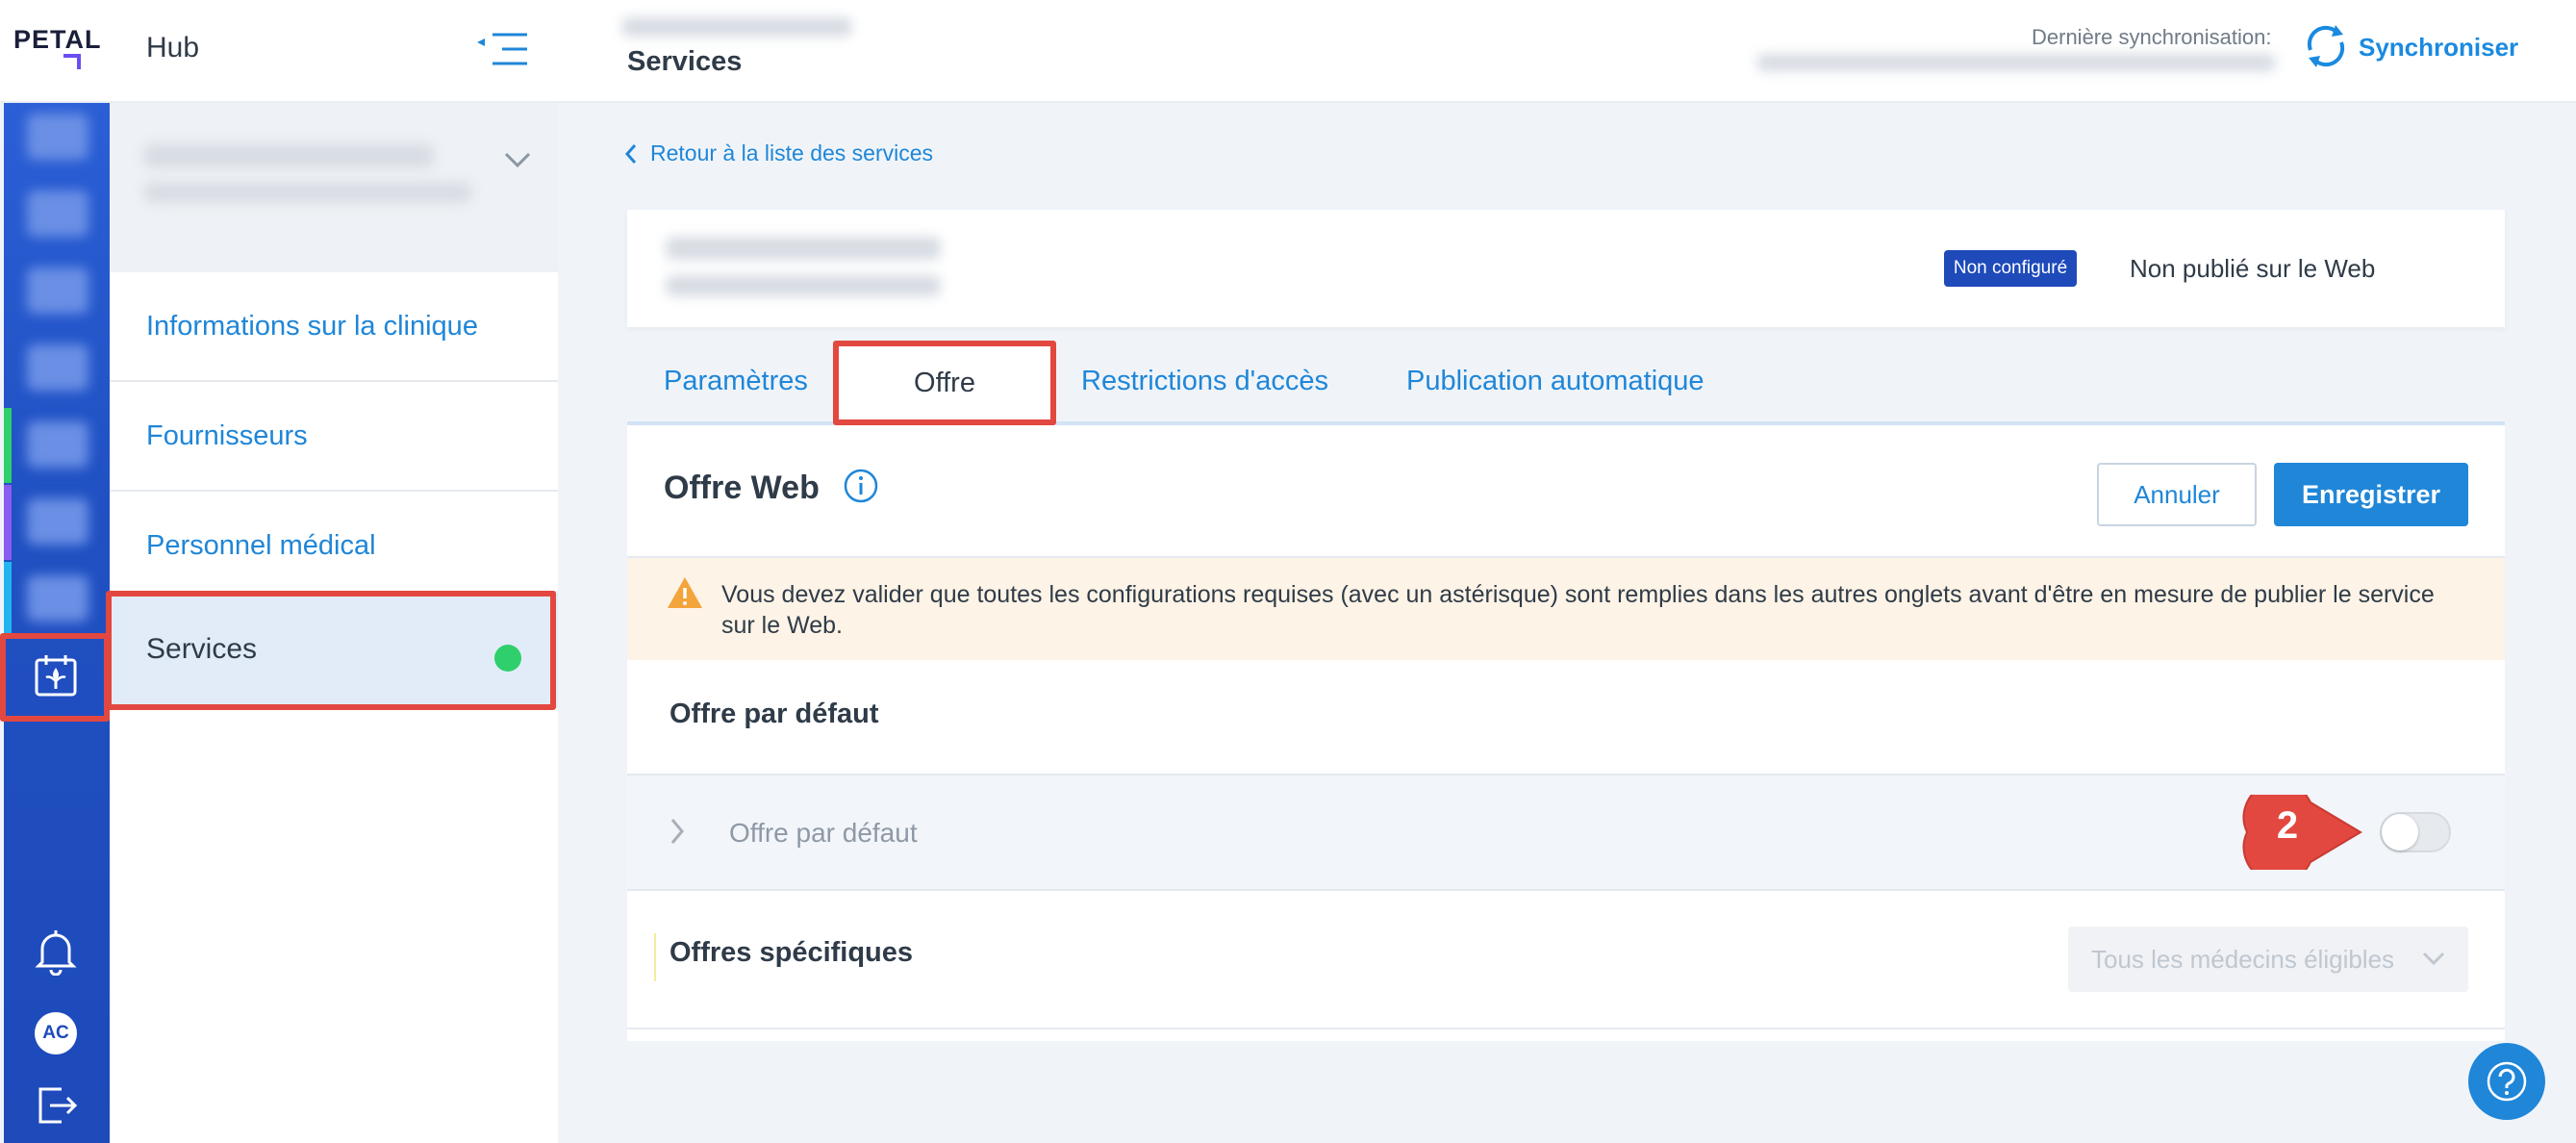 This screenshot has height=1143, width=2576. Describe the element at coordinates (55, 677) in the screenshot. I see `highlight-rail-services` at that location.